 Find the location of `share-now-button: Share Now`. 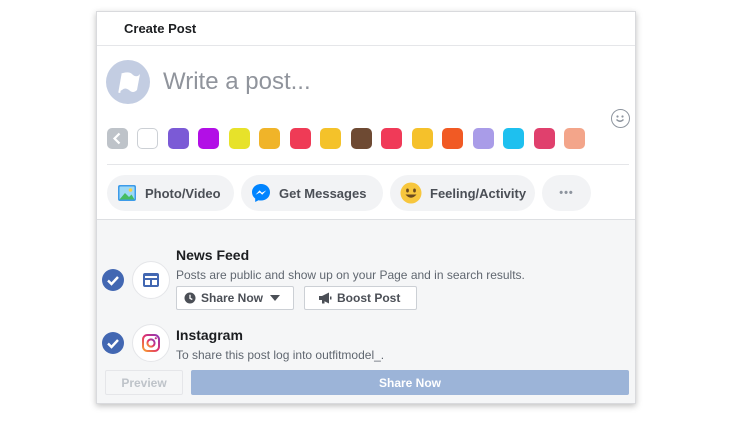

share-now-button: Share Now is located at coordinates (410, 382).